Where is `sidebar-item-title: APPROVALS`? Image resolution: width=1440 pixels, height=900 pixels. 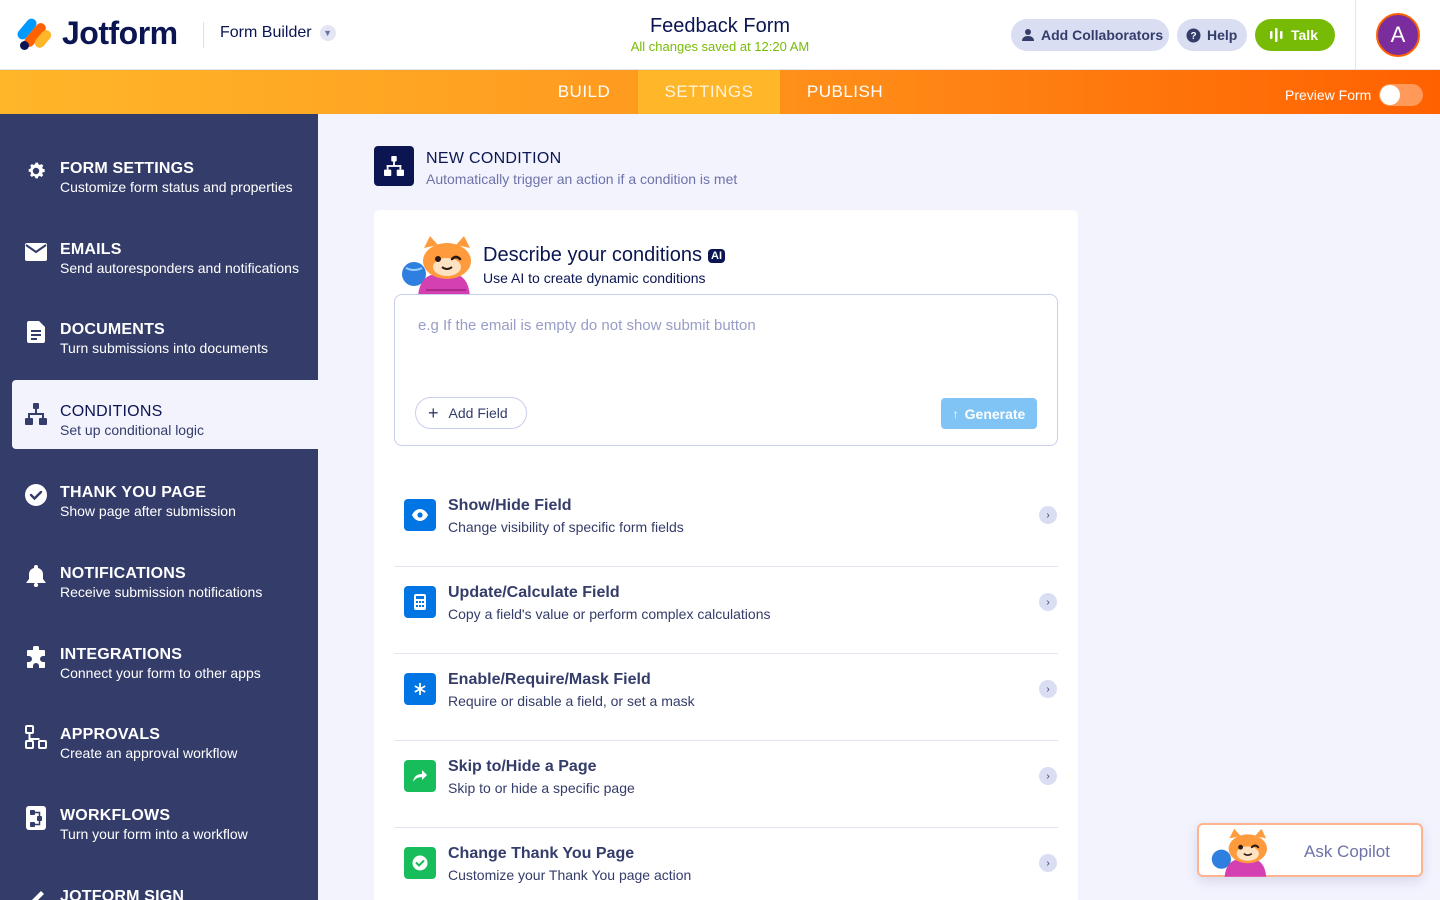 sidebar-item-title: APPROVALS is located at coordinates (110, 734).